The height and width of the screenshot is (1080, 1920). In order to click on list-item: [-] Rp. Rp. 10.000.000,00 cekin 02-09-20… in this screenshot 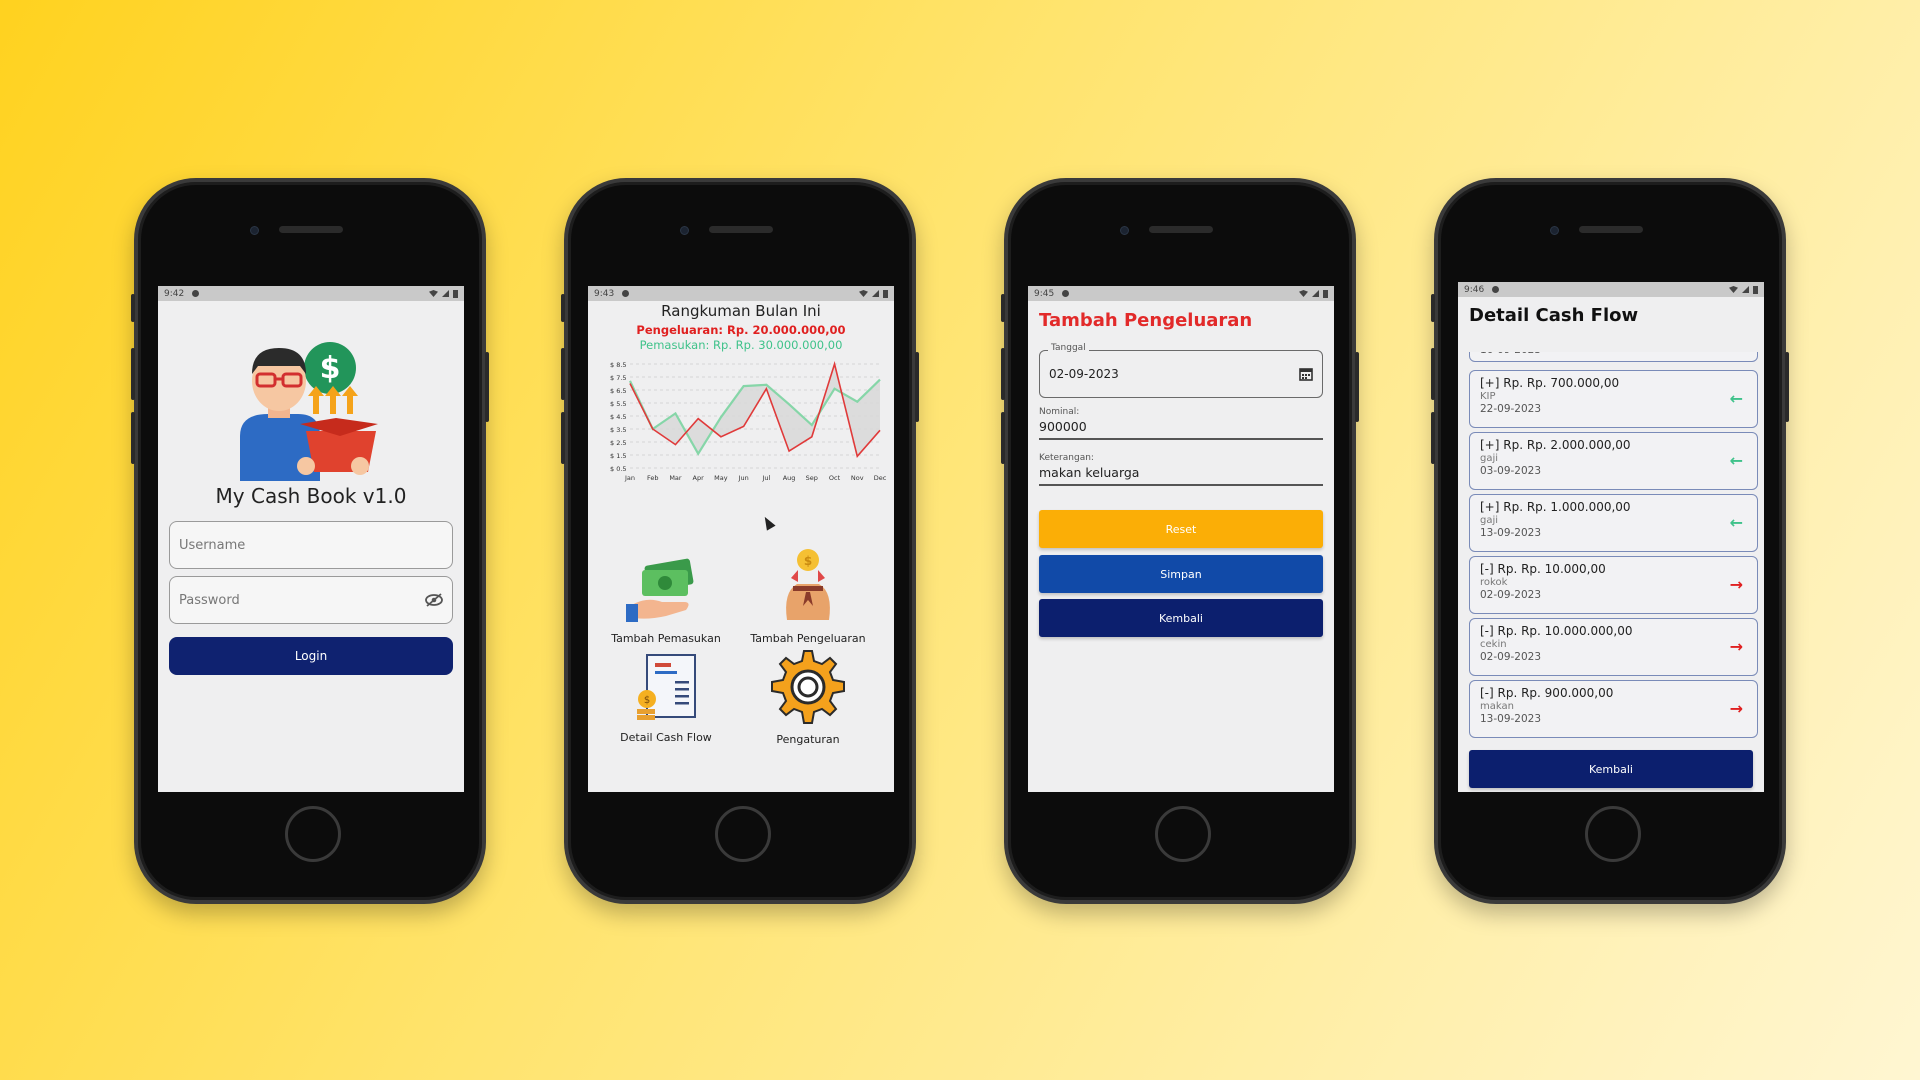, I will do `click(1613, 647)`.